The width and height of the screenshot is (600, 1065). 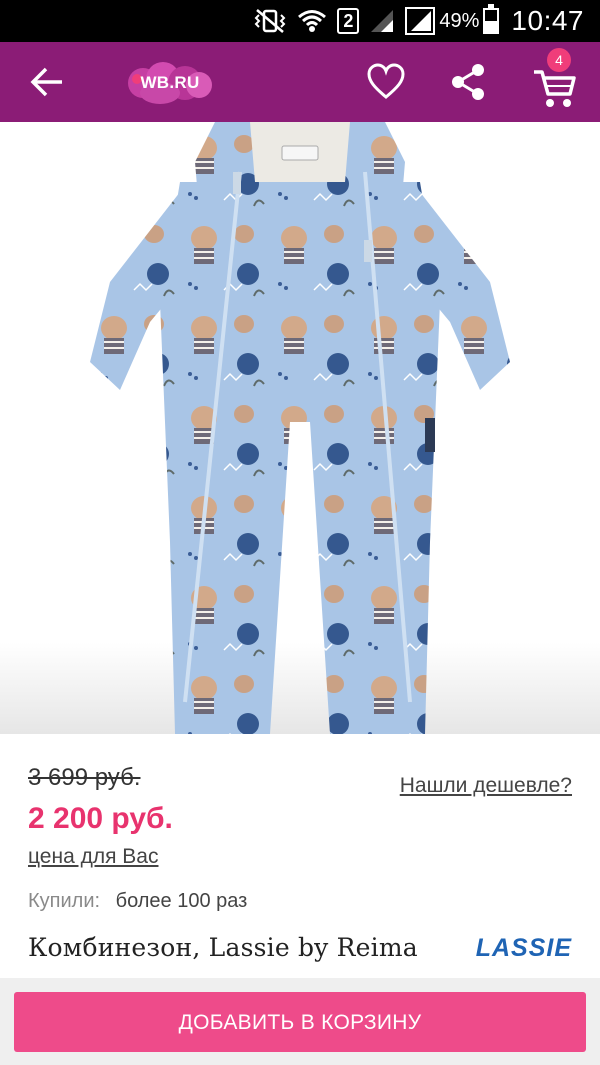 I want to click on back-button, so click(x=48, y=82).